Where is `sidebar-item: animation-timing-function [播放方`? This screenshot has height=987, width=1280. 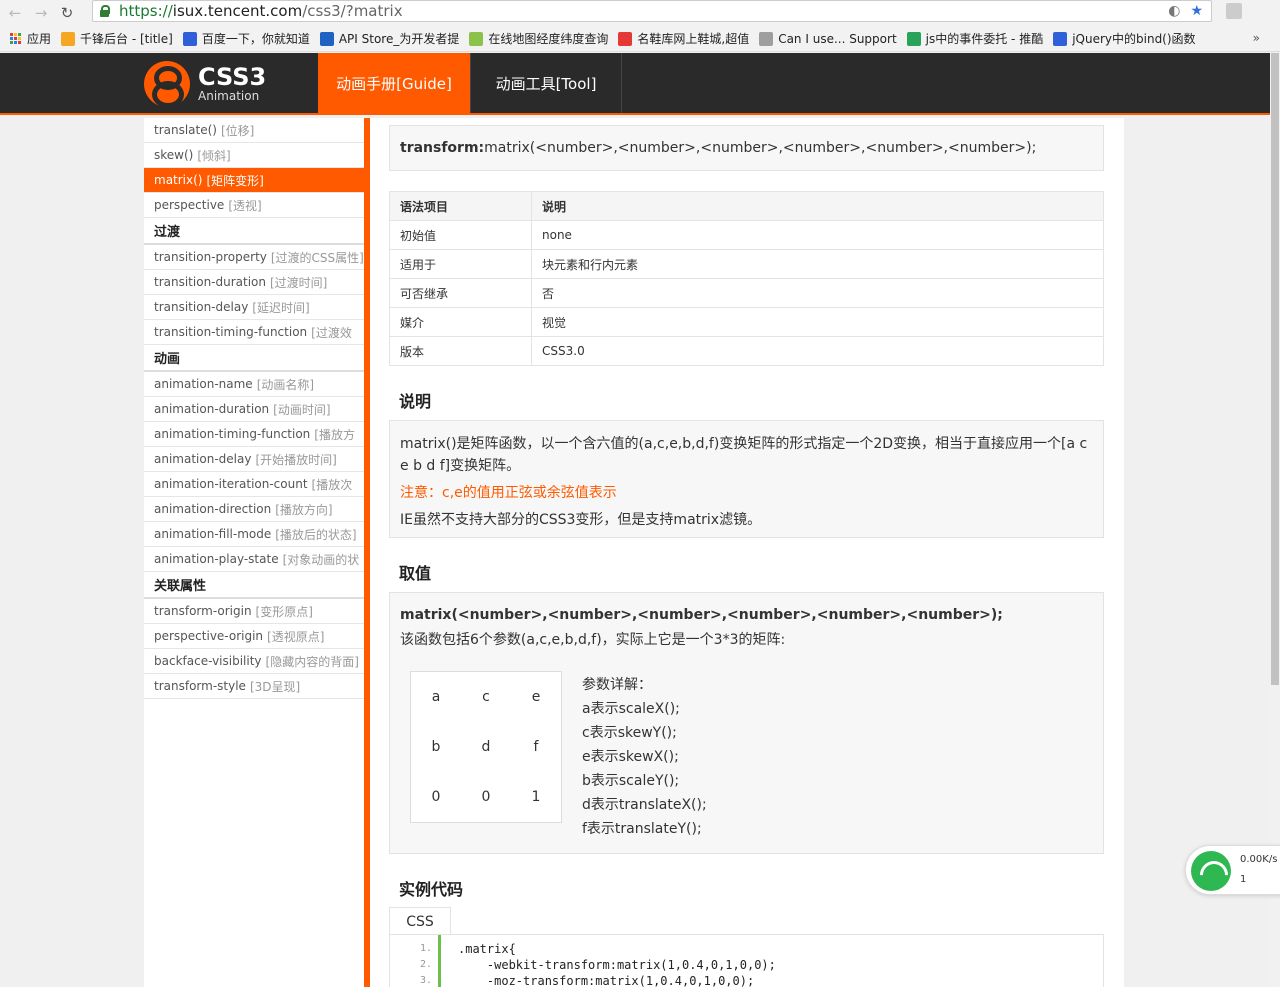 sidebar-item: animation-timing-function [播放方 is located at coordinates (254, 434).